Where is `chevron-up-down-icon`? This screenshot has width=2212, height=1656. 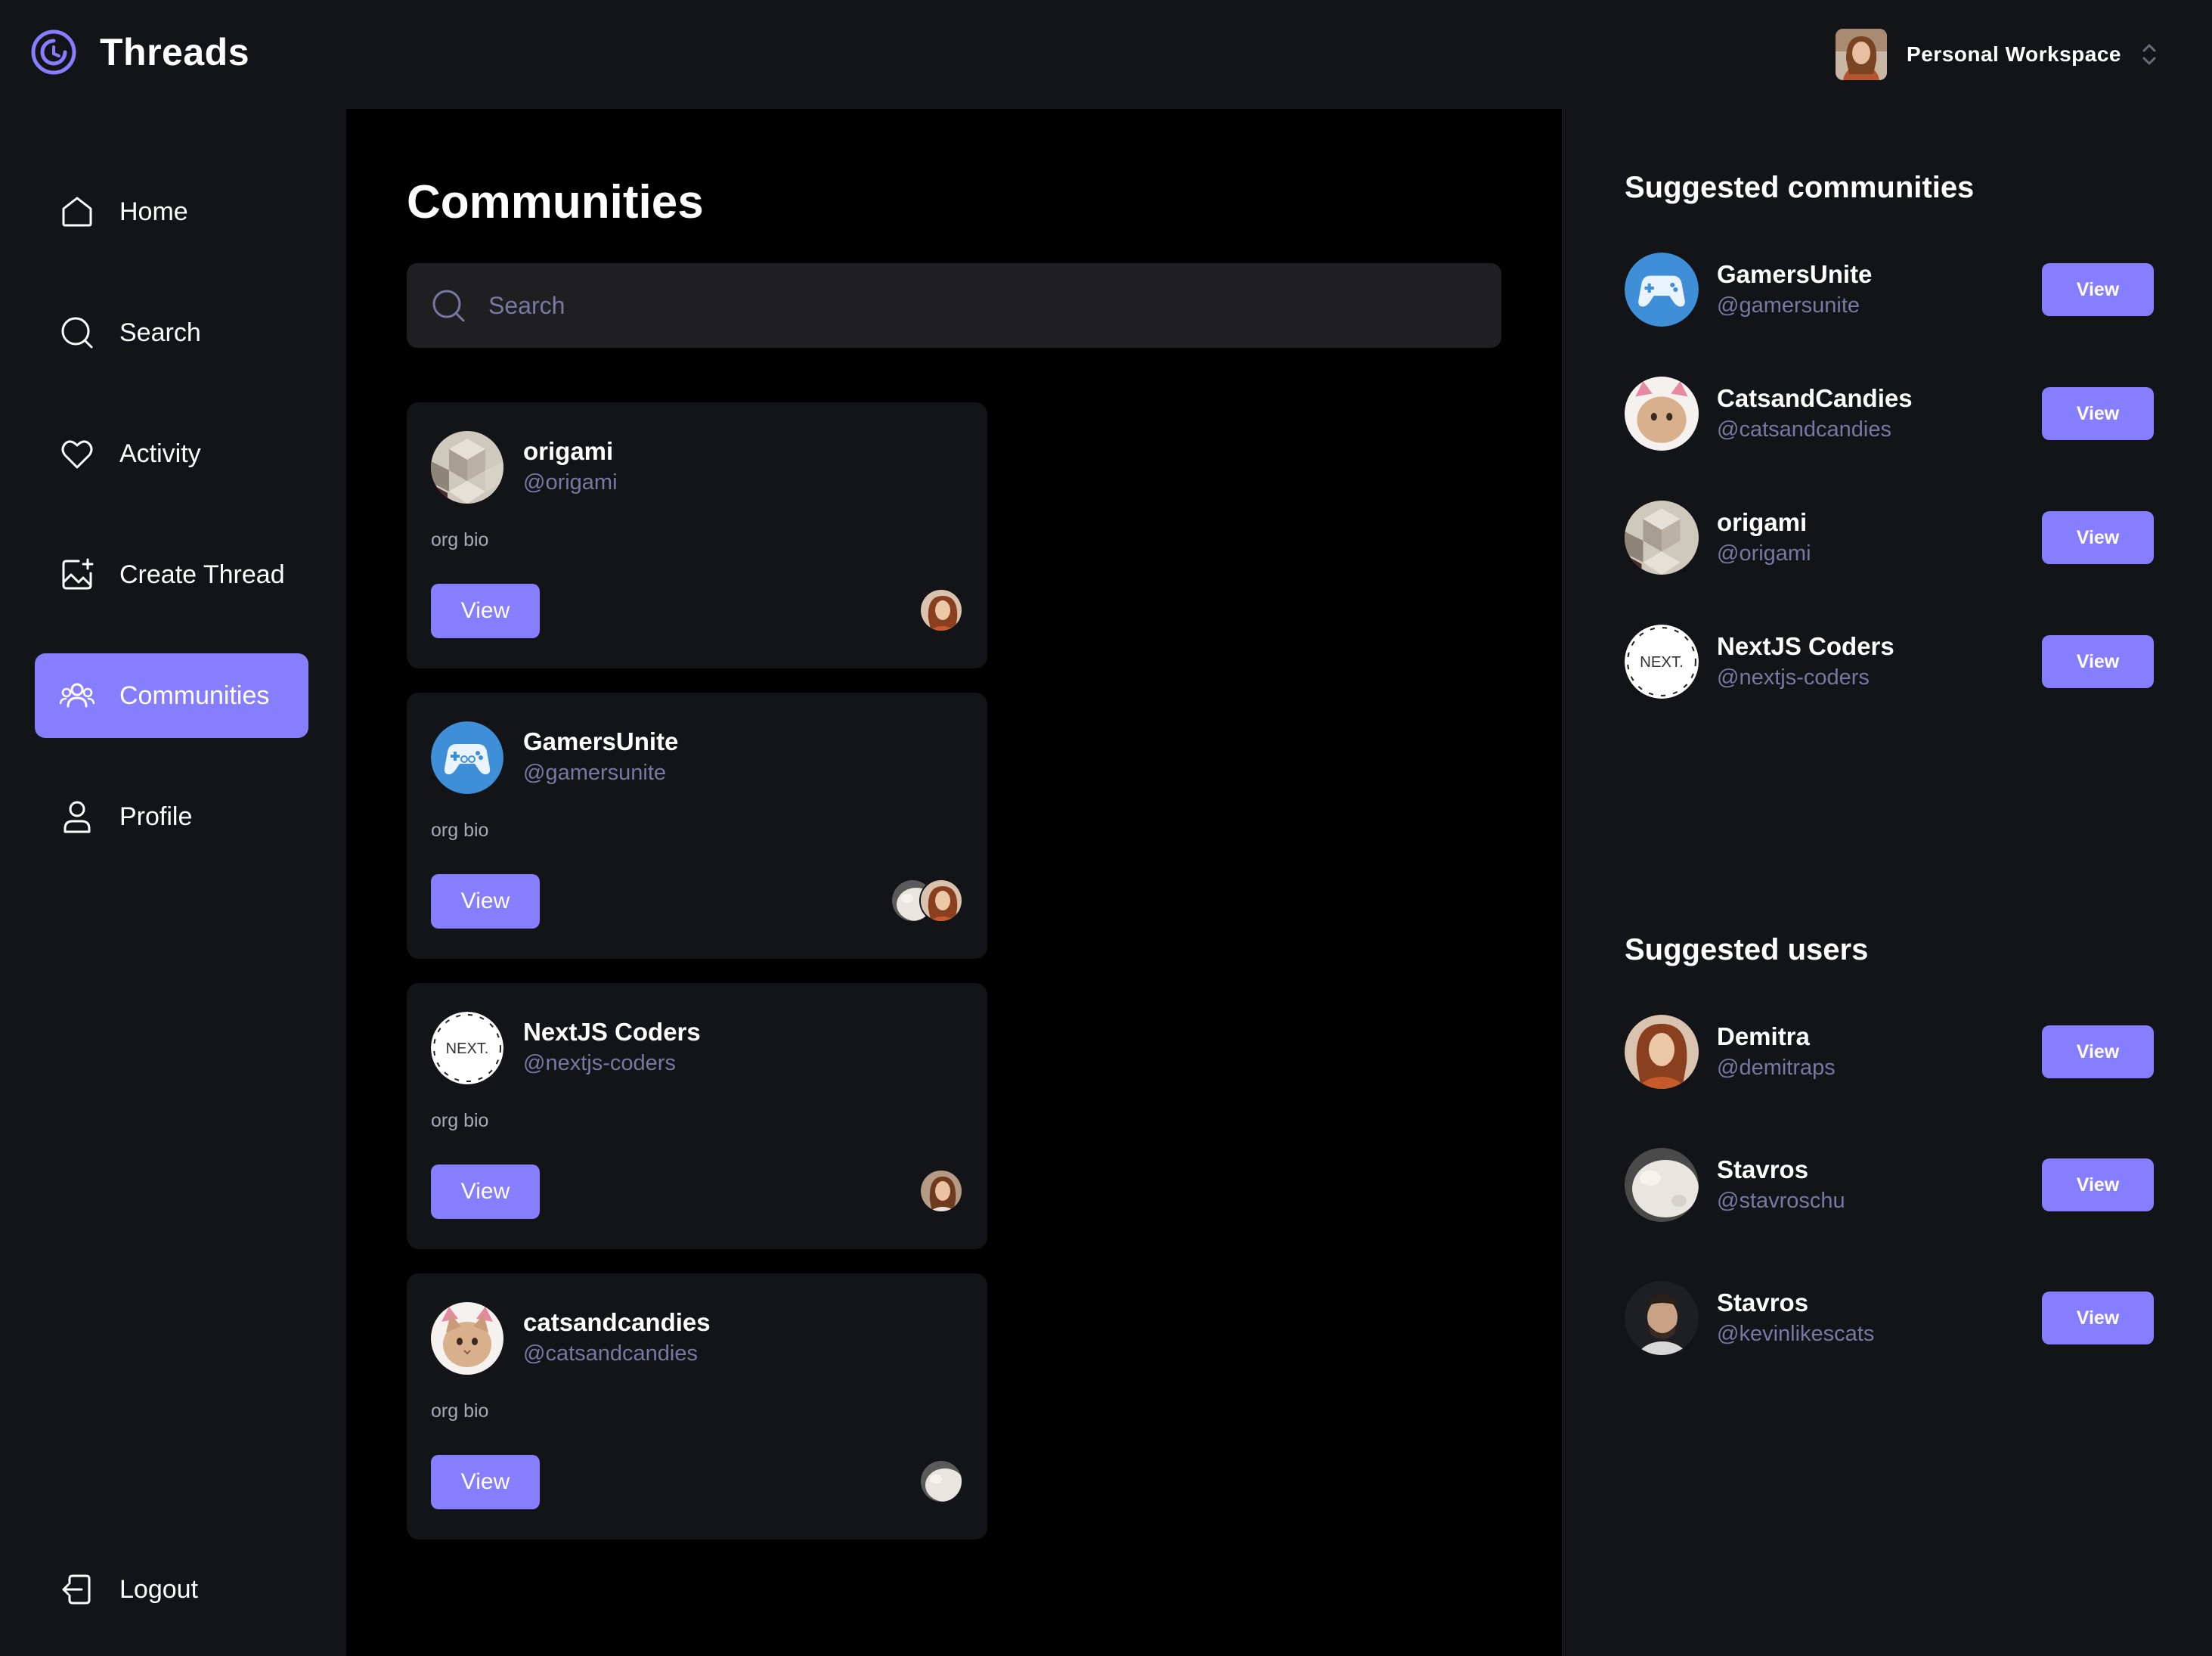
chevron-up-down-icon is located at coordinates (2149, 54).